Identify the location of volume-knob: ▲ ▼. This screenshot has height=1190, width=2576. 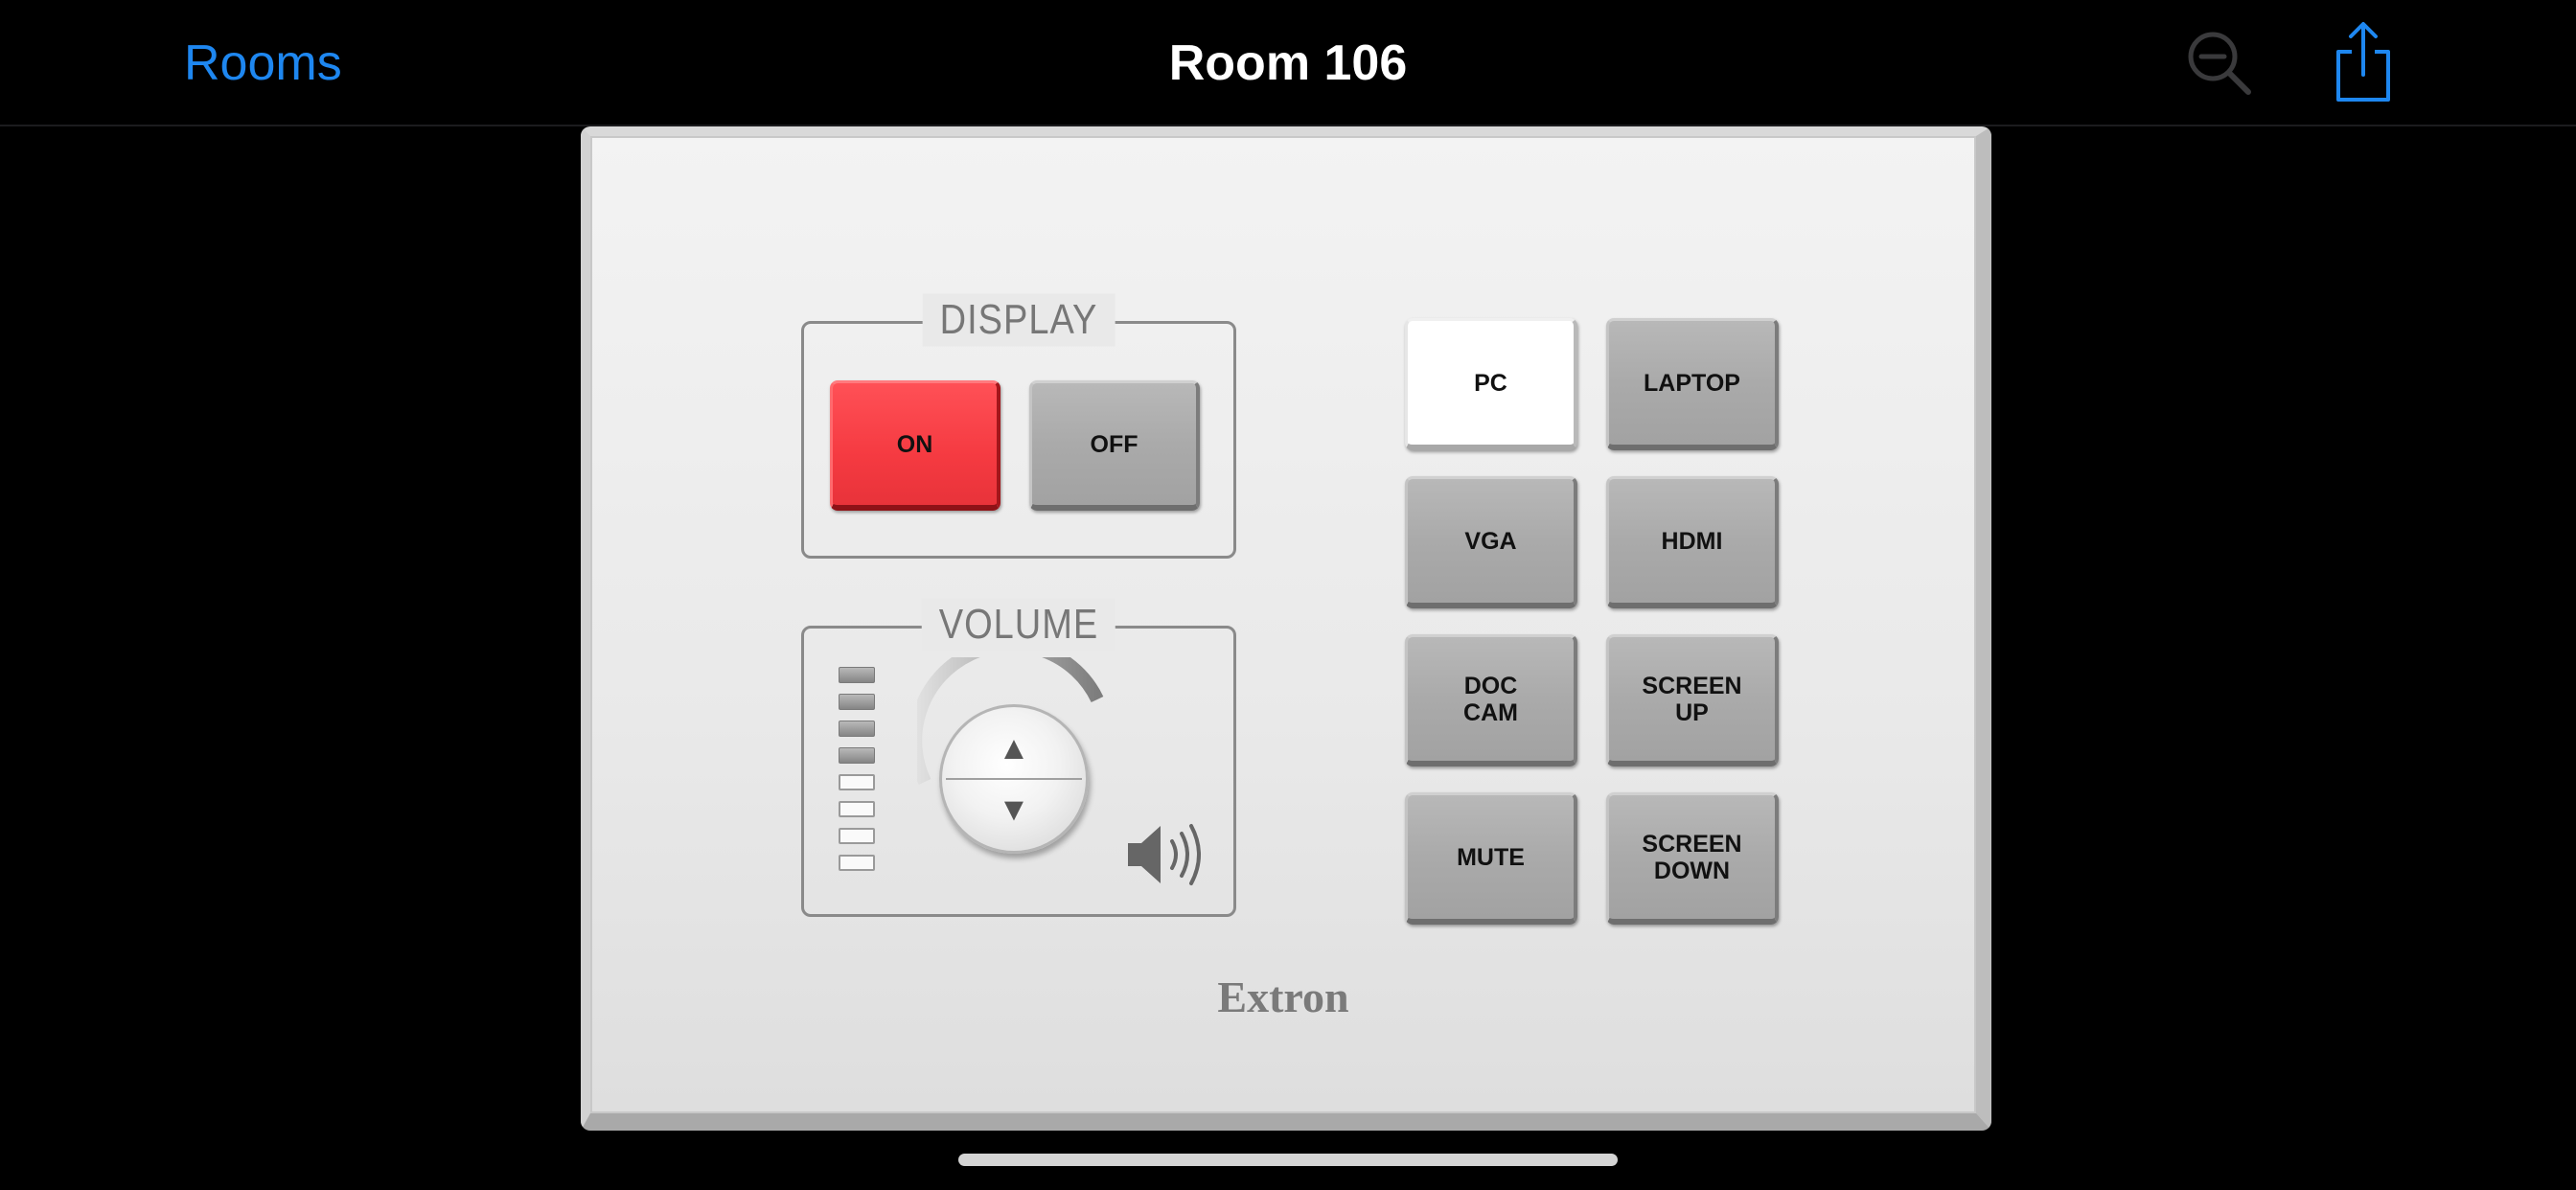
(1014, 779).